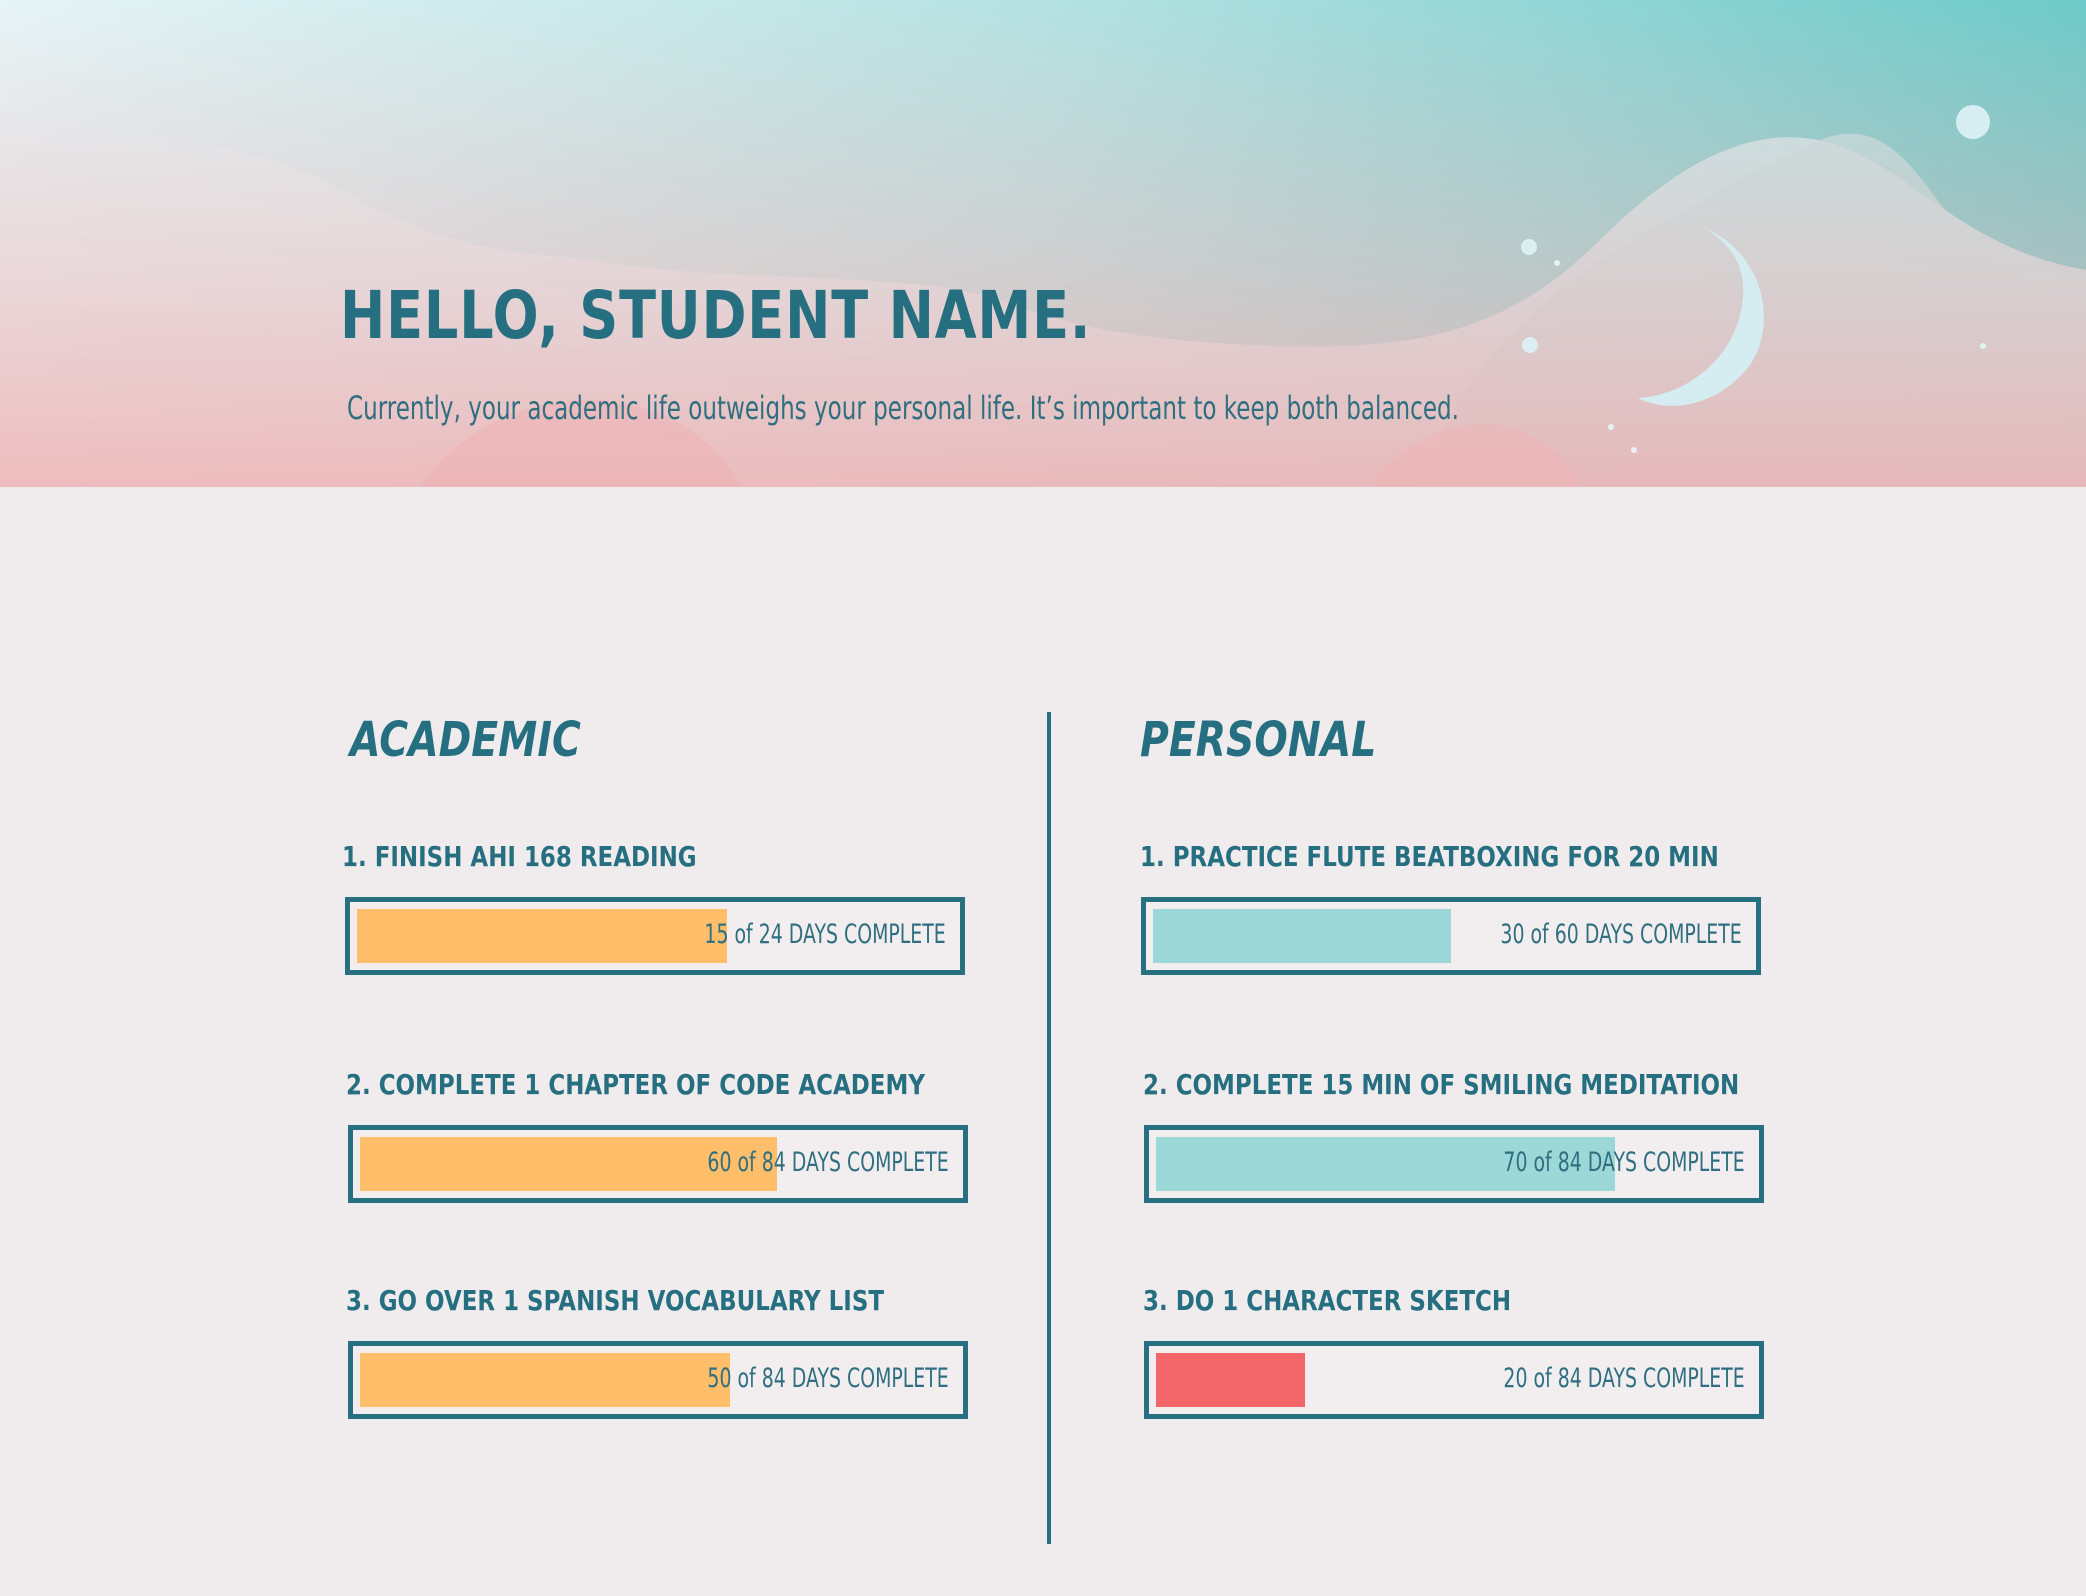 The height and width of the screenshot is (1596, 2086). What do you see at coordinates (1327, 1300) in the screenshot?
I see `personal-goal-3-label: 3. DO 1 CHARACTER SKETCH` at bounding box center [1327, 1300].